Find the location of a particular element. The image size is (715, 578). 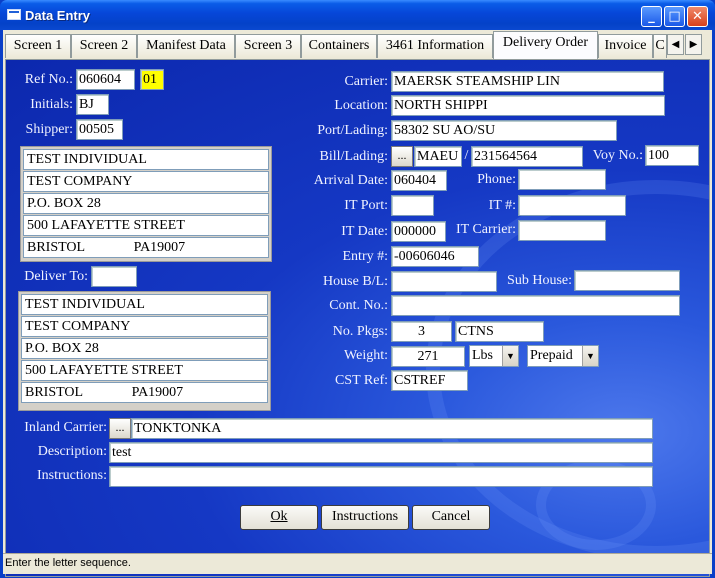

cont-no-field is located at coordinates (535, 305).